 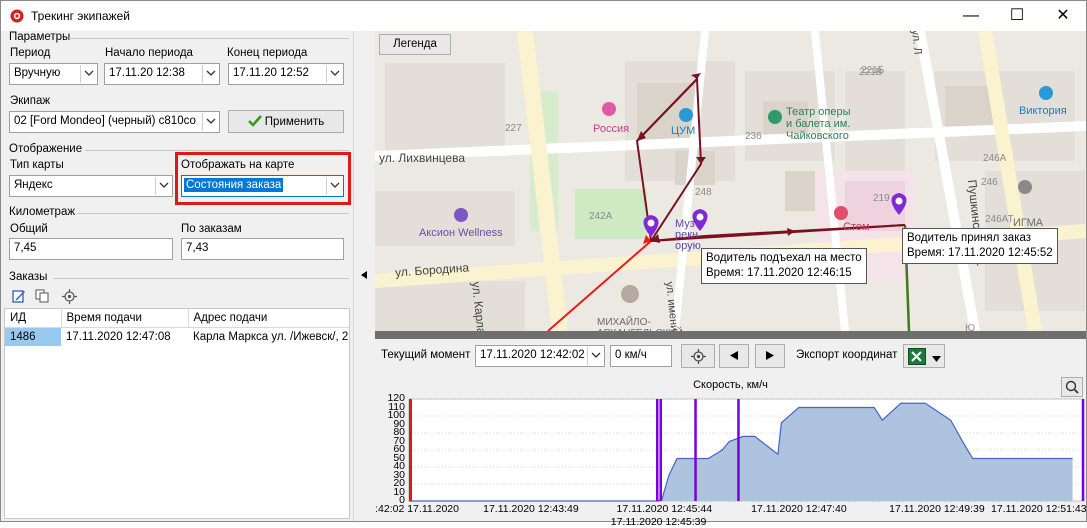 What do you see at coordinates (33, 336) in the screenshot?
I see `cell-id: 1486` at bounding box center [33, 336].